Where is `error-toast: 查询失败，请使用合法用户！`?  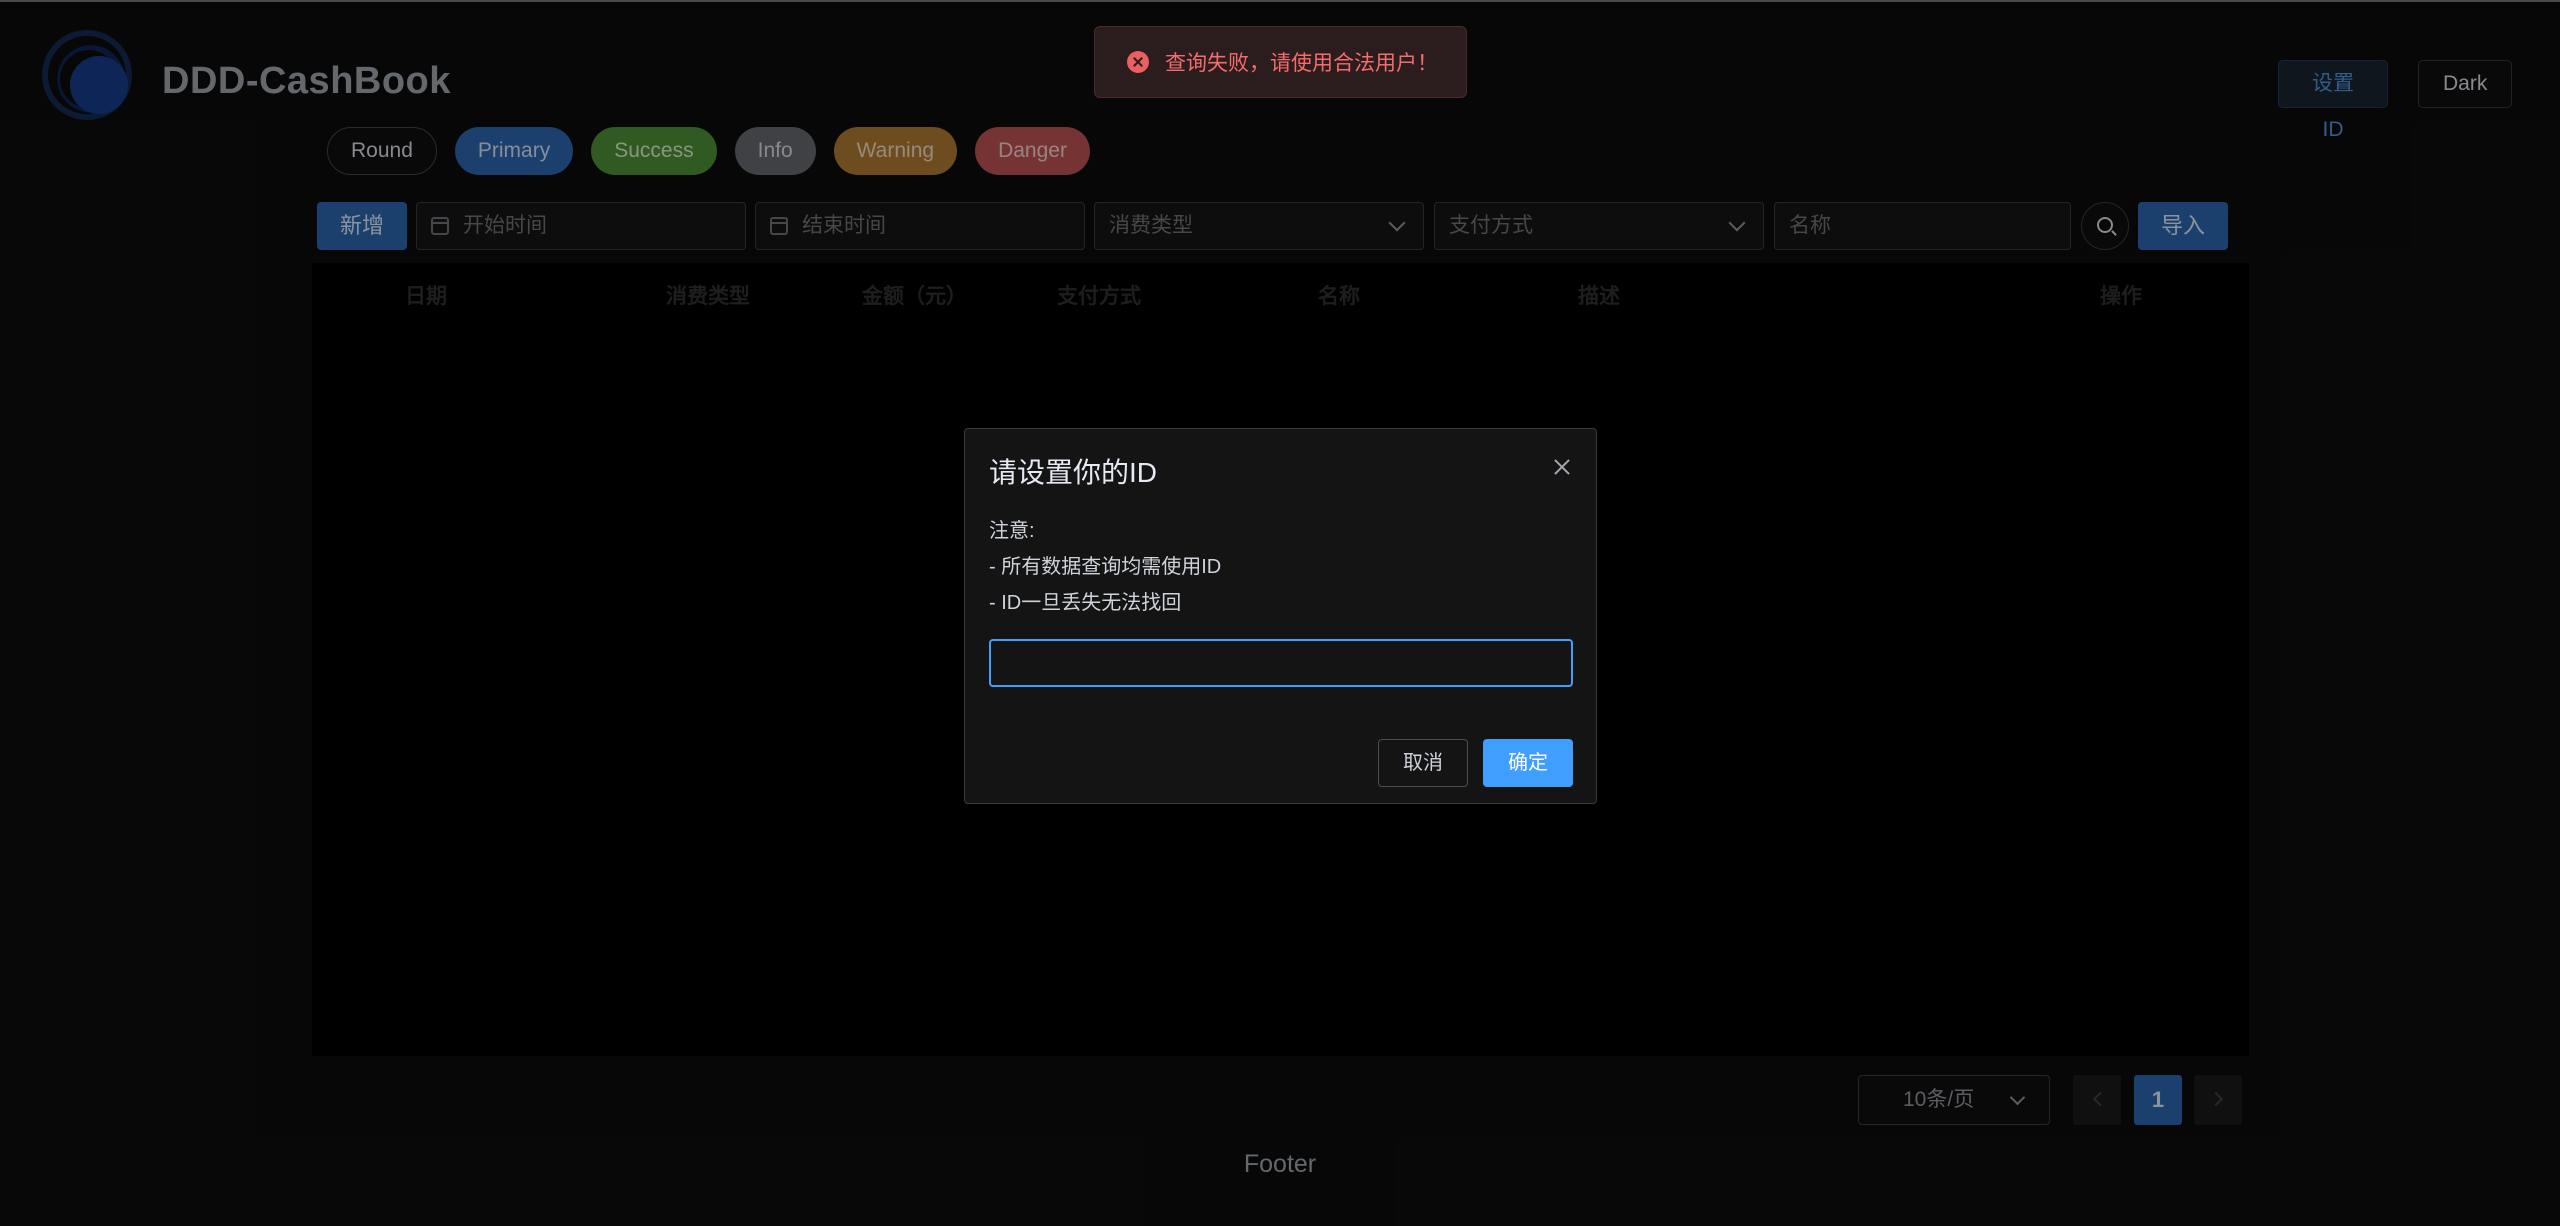 error-toast: 查询失败，请使用合法用户！ is located at coordinates (1280, 62).